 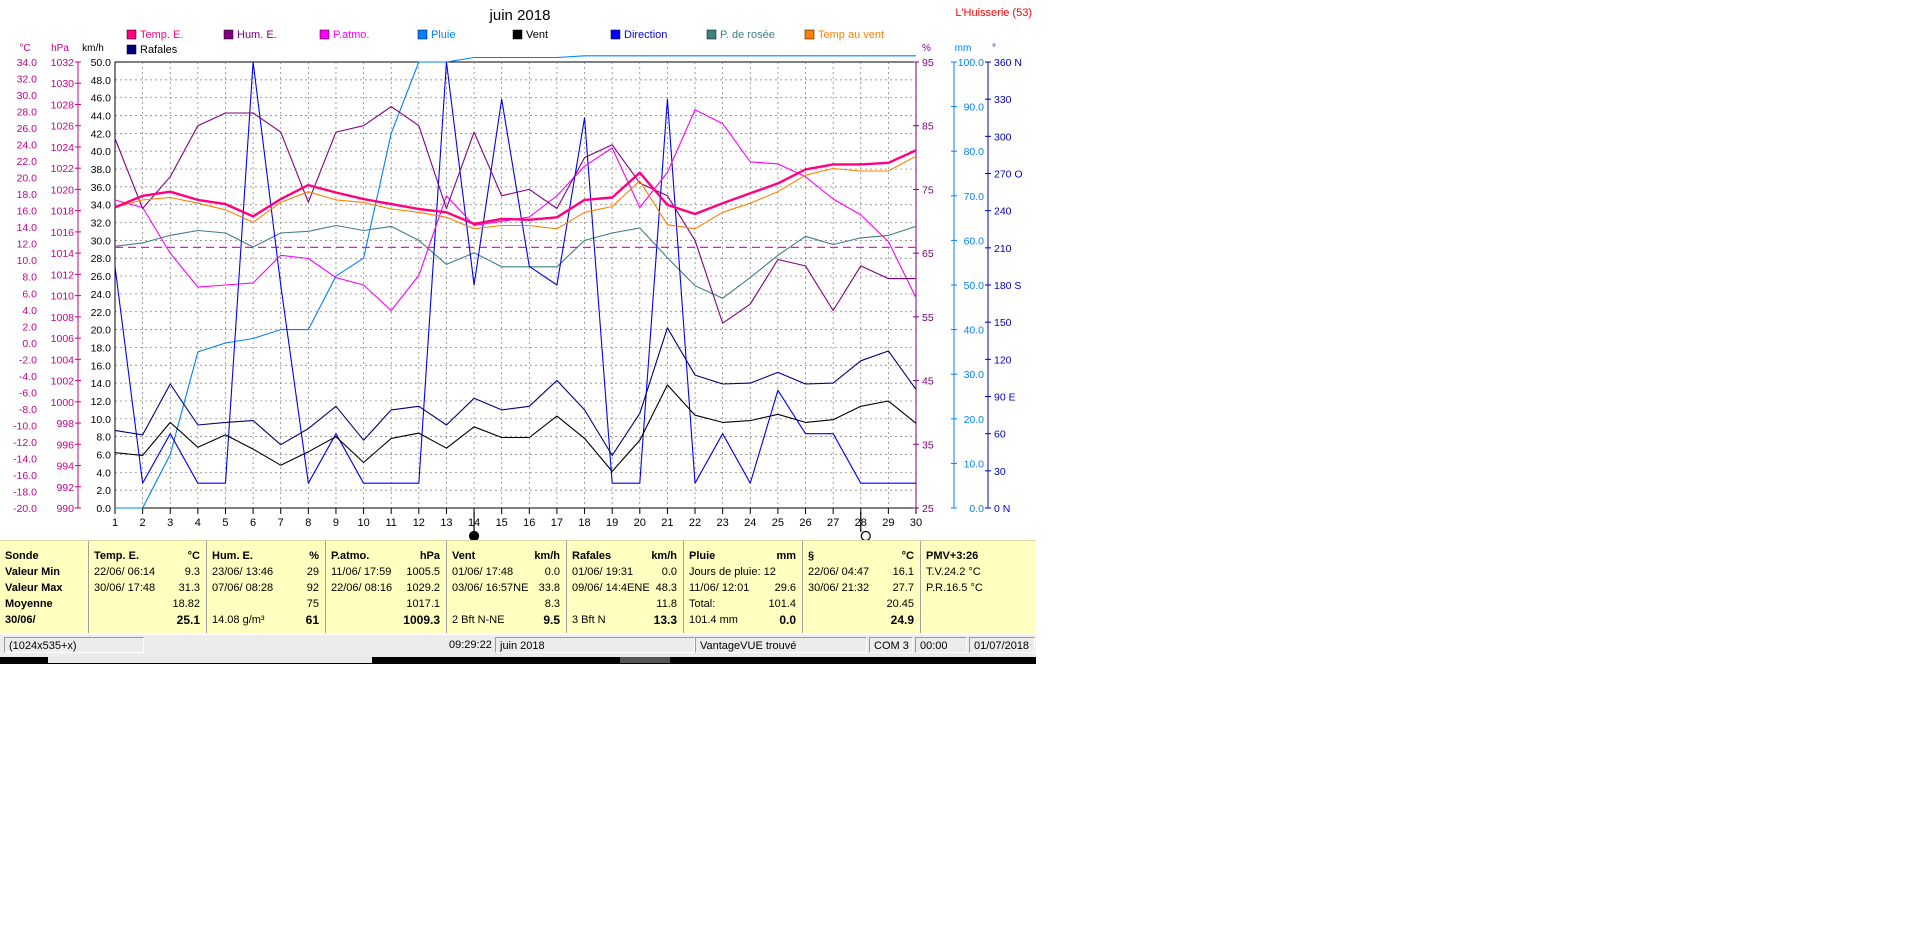 I want to click on axis-speed-tick: 24.0, so click(x=101, y=295).